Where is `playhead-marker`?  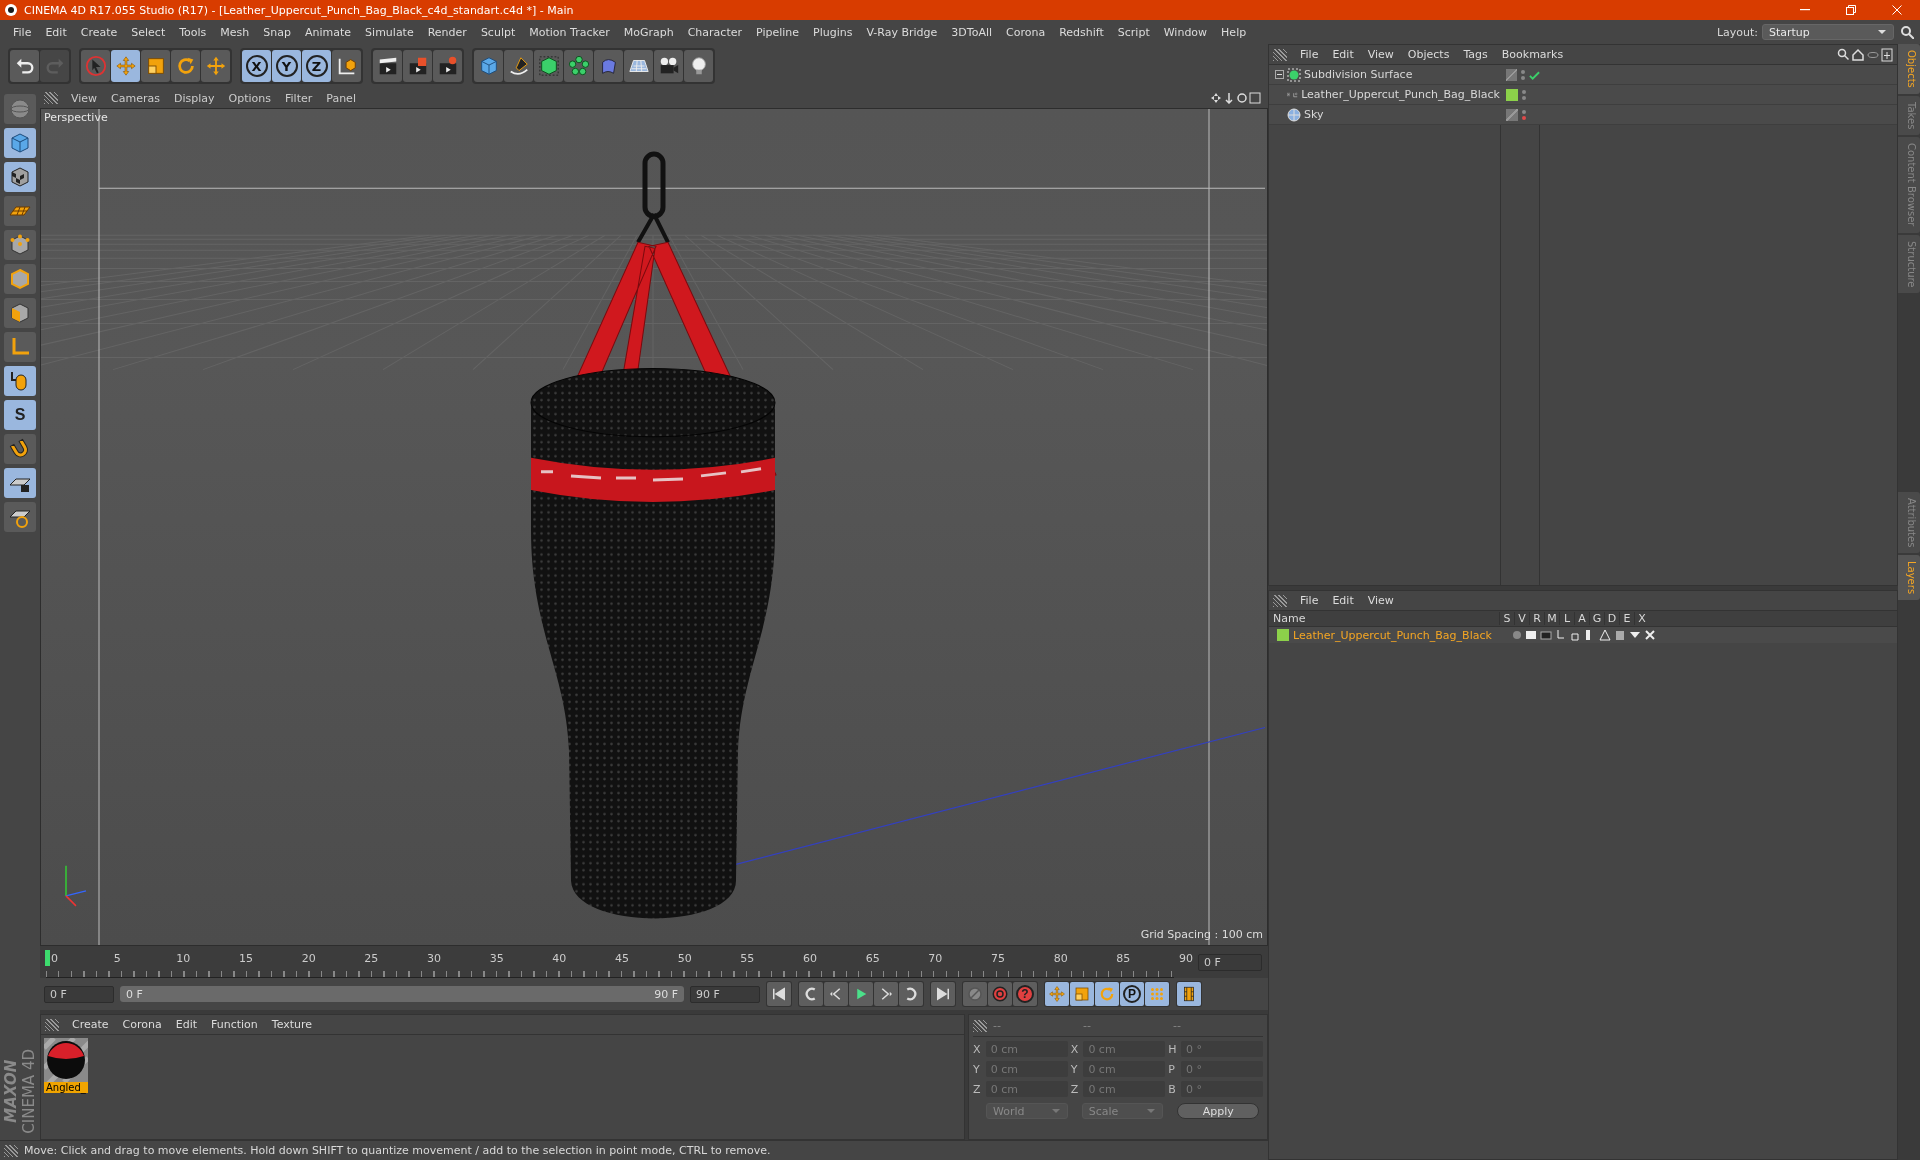 playhead-marker is located at coordinates (47, 958).